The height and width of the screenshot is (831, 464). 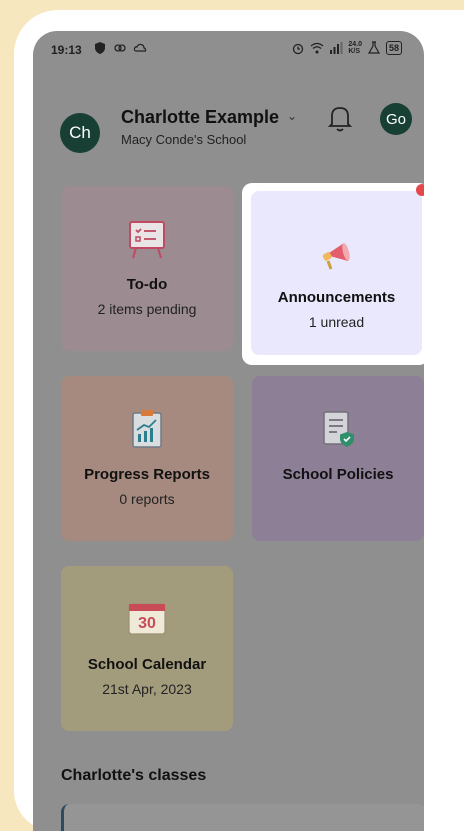 What do you see at coordinates (292, 116) in the screenshot?
I see `chevron-down-icon: ⌄` at bounding box center [292, 116].